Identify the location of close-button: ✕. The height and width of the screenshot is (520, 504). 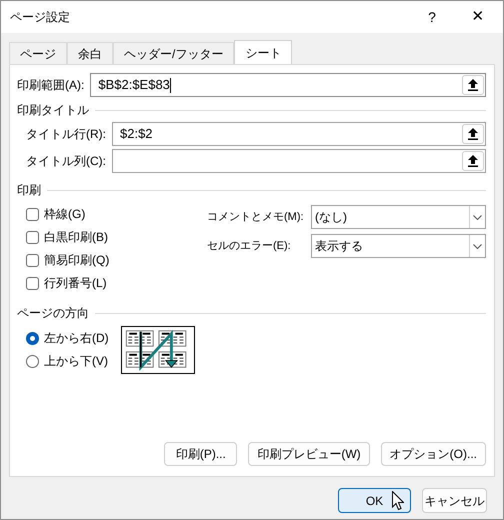
(478, 17).